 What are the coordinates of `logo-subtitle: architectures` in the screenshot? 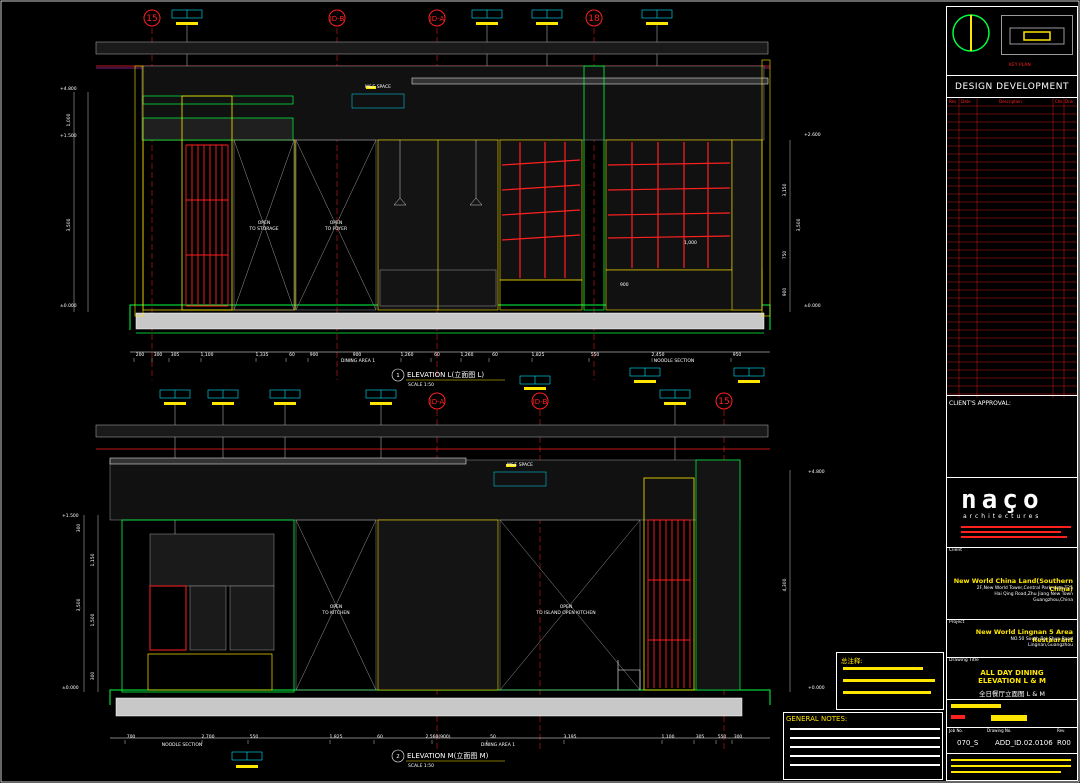 It's located at (1002, 516).